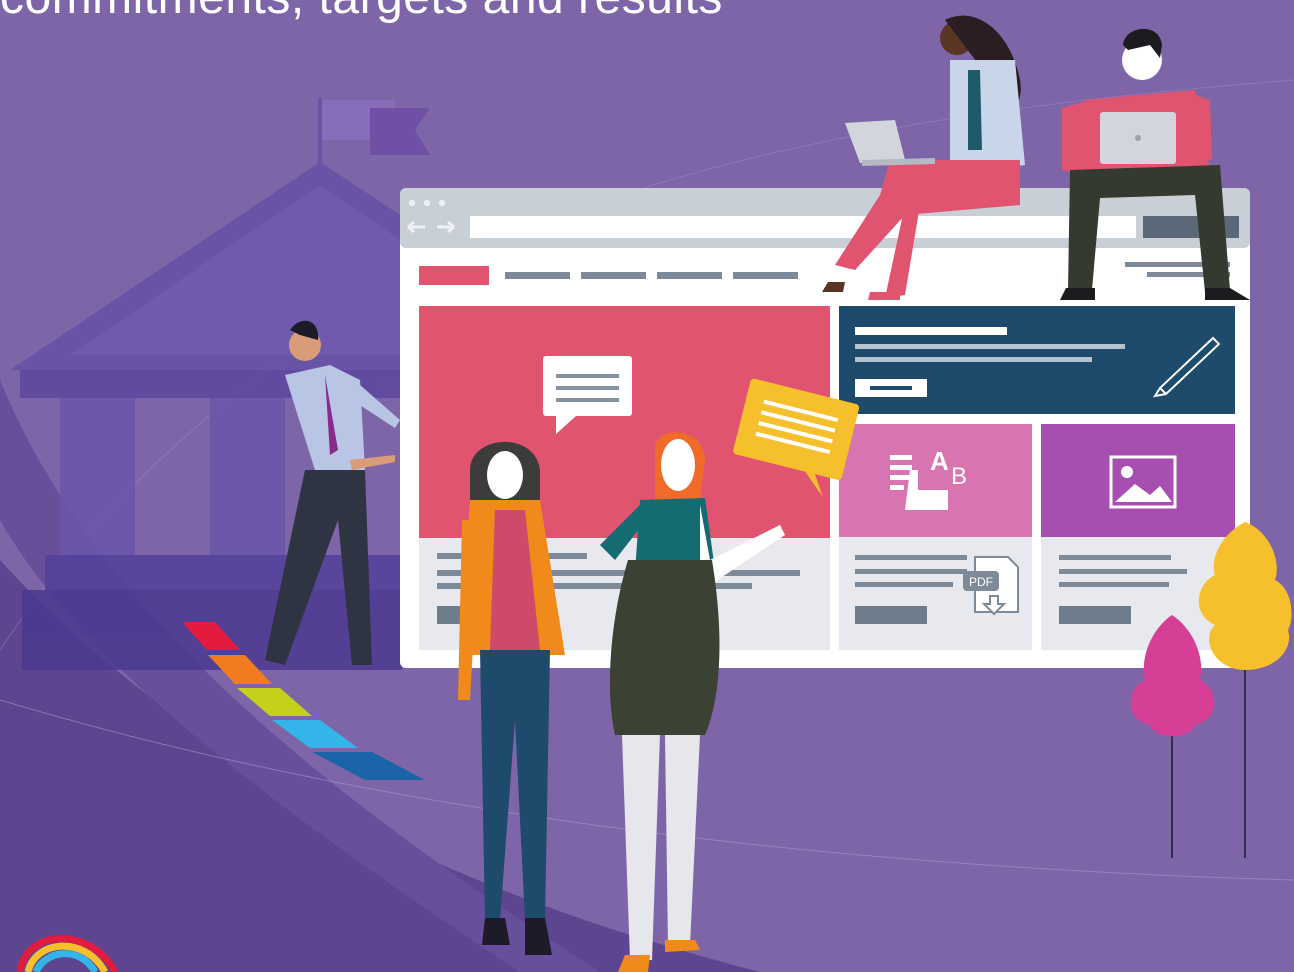 This screenshot has height=972, width=1294. Describe the element at coordinates (935, 480) in the screenshot. I see `translate-card` at that location.